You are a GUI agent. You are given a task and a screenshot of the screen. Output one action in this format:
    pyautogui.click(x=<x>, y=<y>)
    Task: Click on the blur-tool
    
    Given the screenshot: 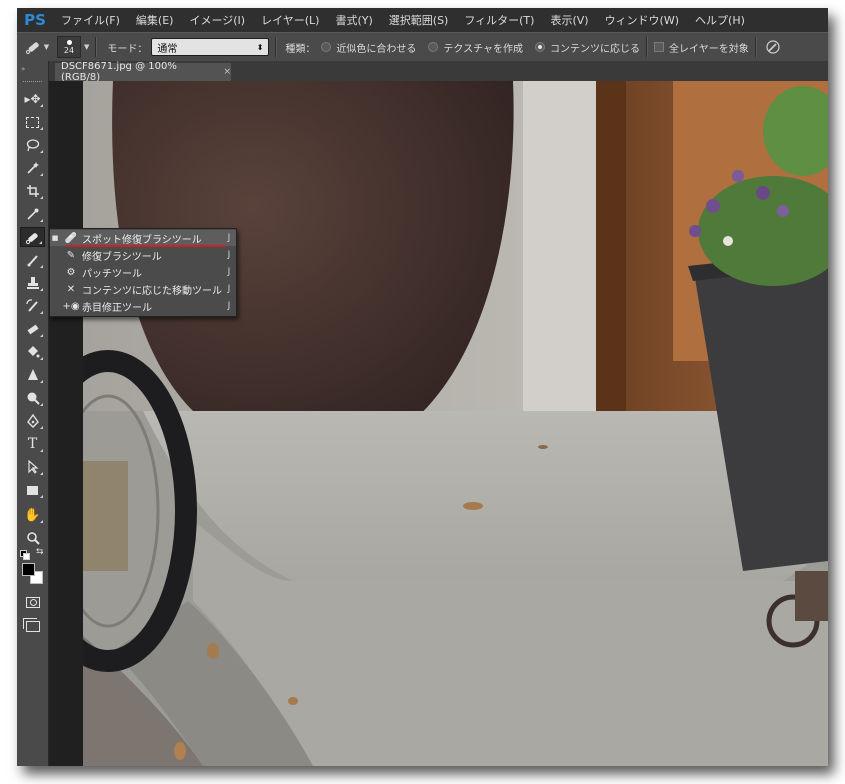 What is the action you would take?
    pyautogui.click(x=32, y=375)
    